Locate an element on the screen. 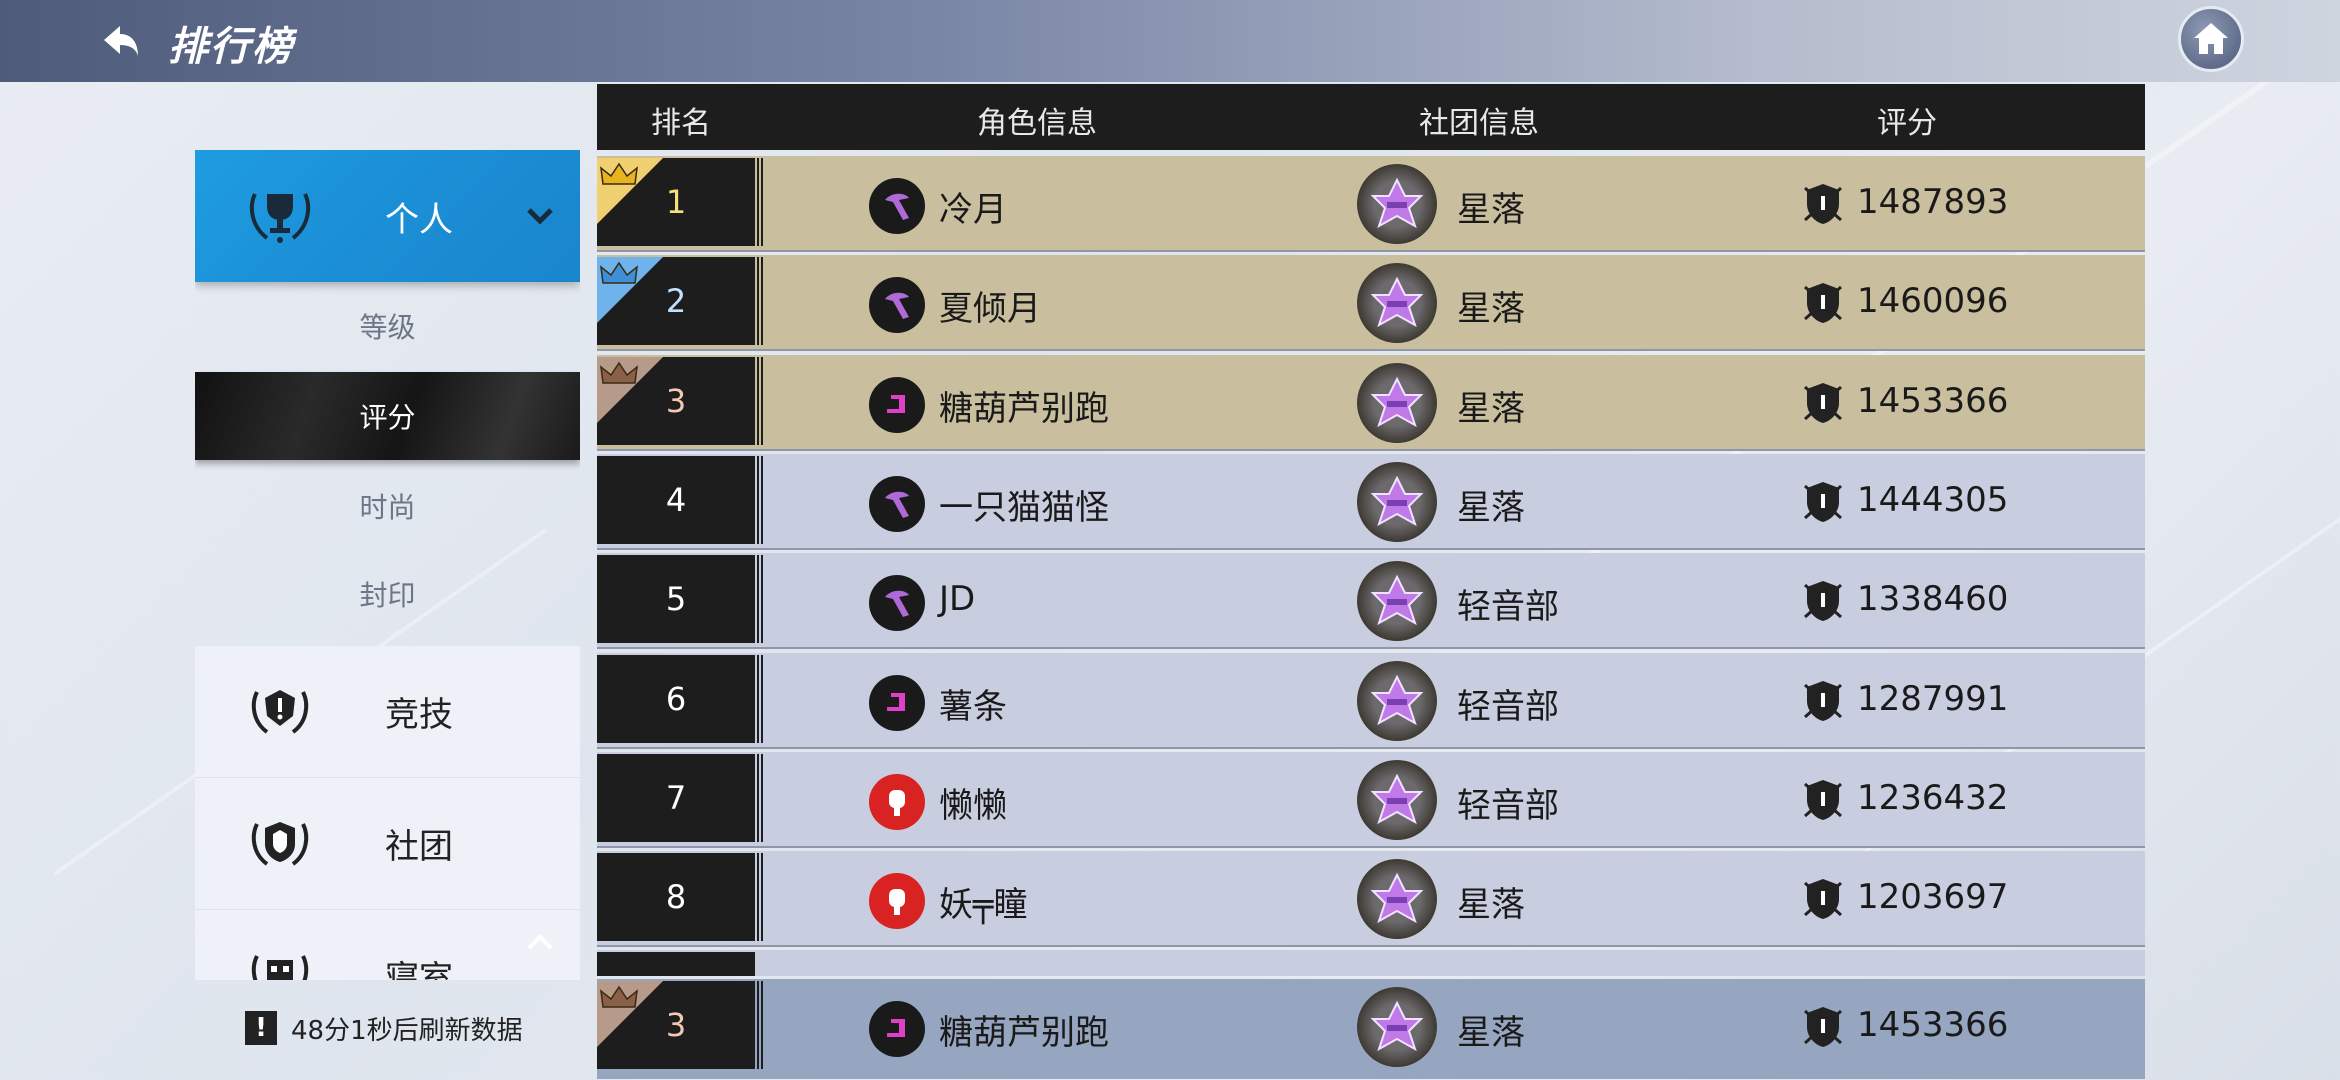  table-row: 8 妖╤瞳 星落 1203697 is located at coordinates (1371, 899).